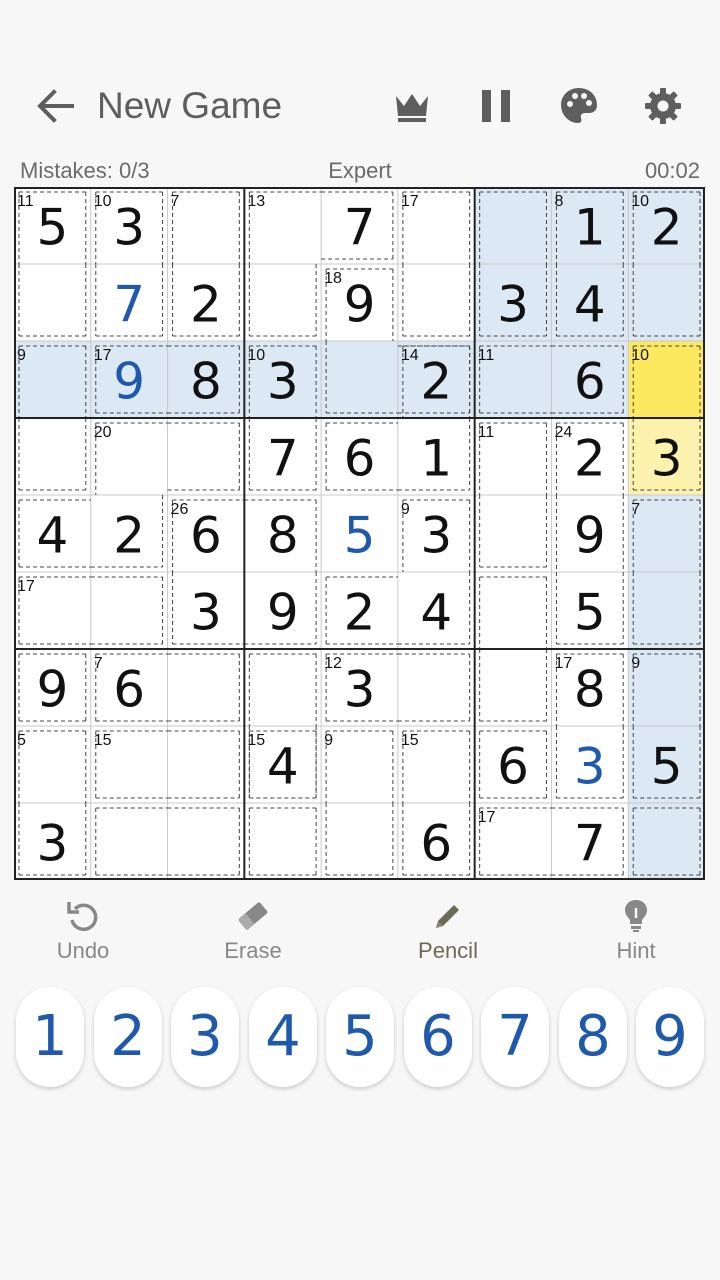 Image resolution: width=720 pixels, height=1280 pixels. I want to click on given-digit: 7, so click(360, 228).